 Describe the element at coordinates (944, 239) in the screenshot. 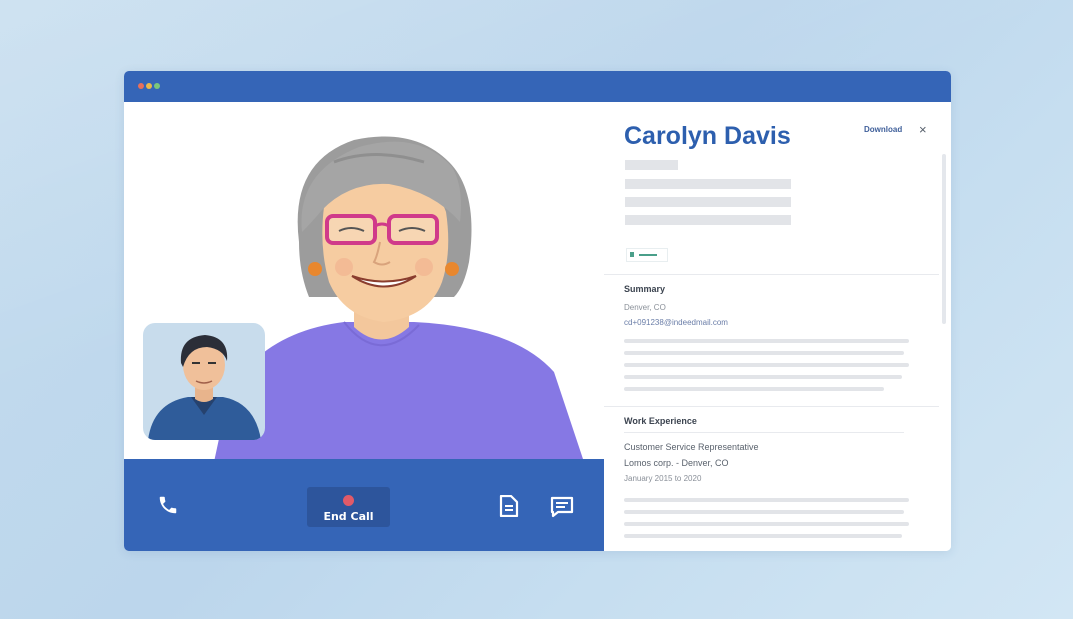

I see `scrollbar` at that location.